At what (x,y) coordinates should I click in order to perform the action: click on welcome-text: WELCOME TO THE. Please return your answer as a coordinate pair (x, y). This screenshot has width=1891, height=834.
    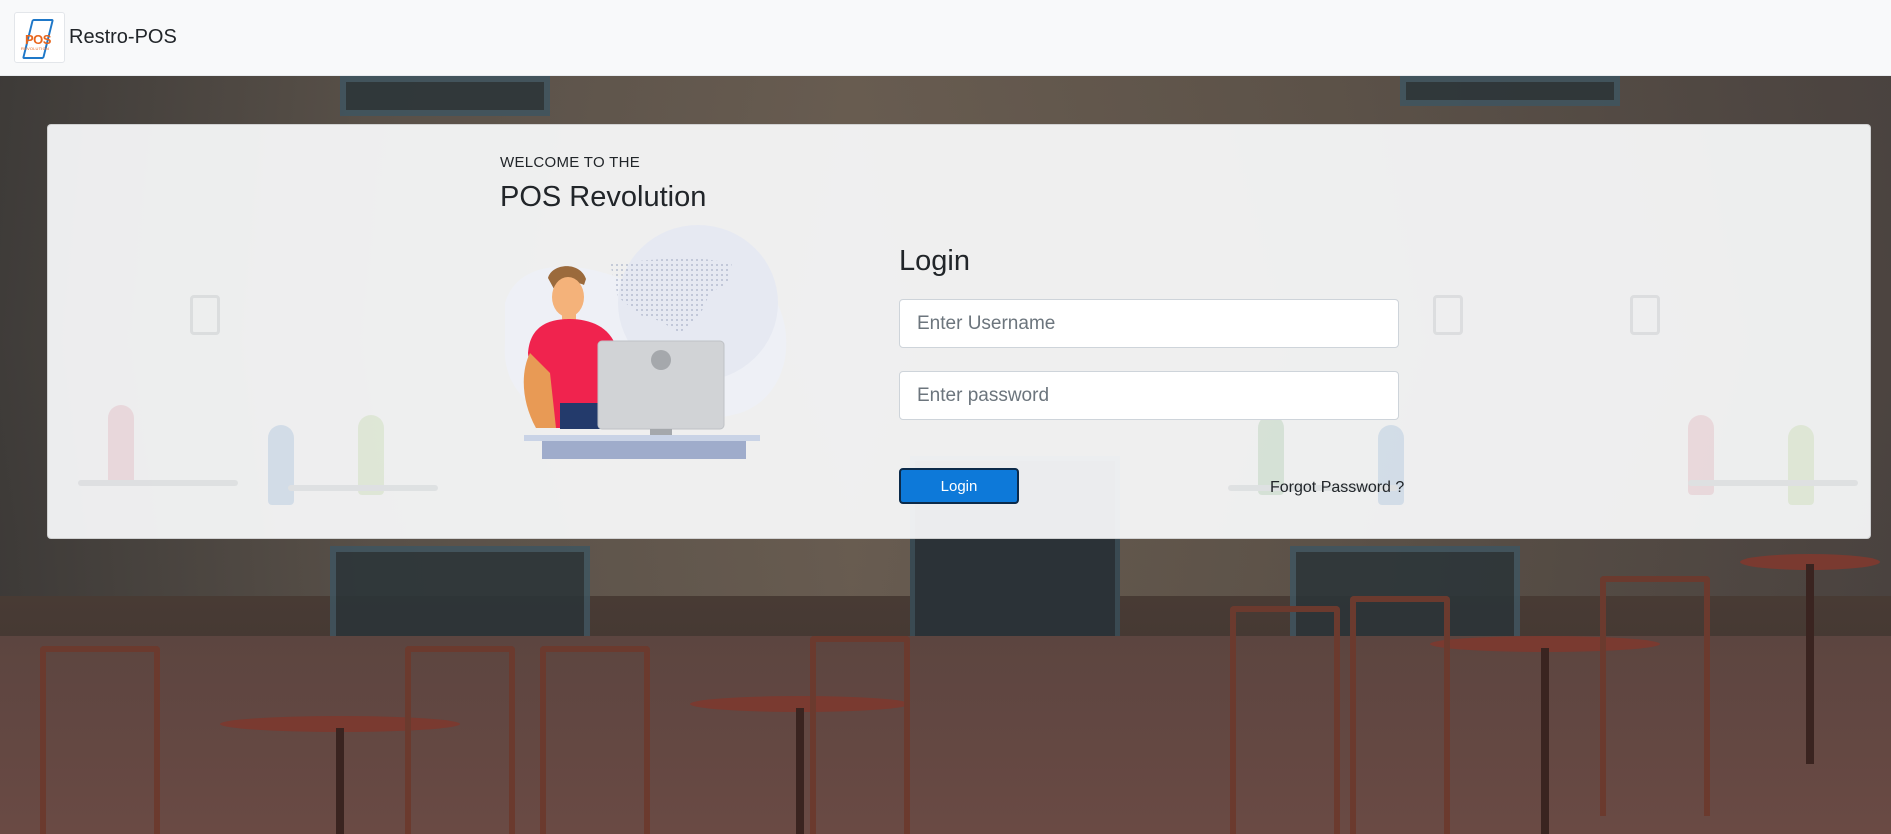
    Looking at the image, I should click on (570, 162).